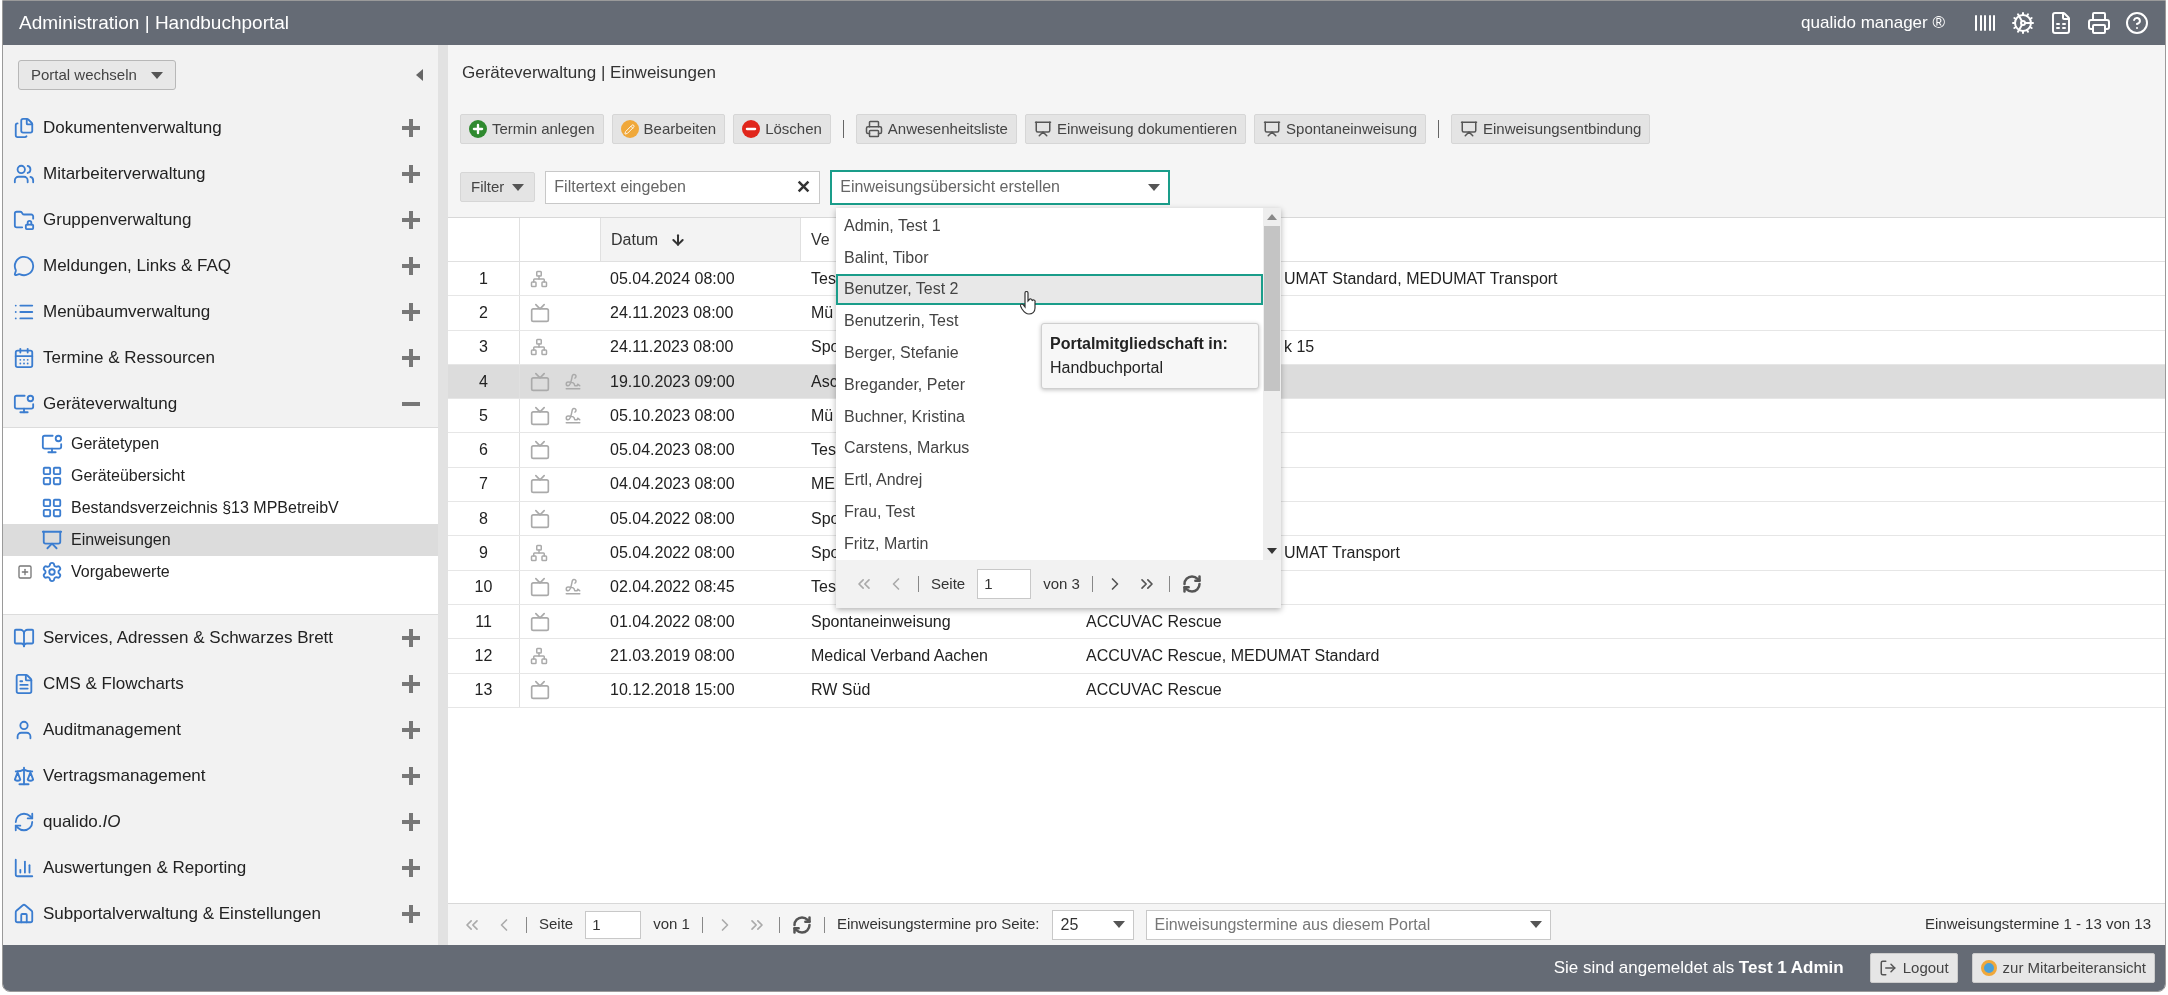 This screenshot has height=995, width=2168. What do you see at coordinates (700, 239) in the screenshot?
I see `column-header: Datum` at bounding box center [700, 239].